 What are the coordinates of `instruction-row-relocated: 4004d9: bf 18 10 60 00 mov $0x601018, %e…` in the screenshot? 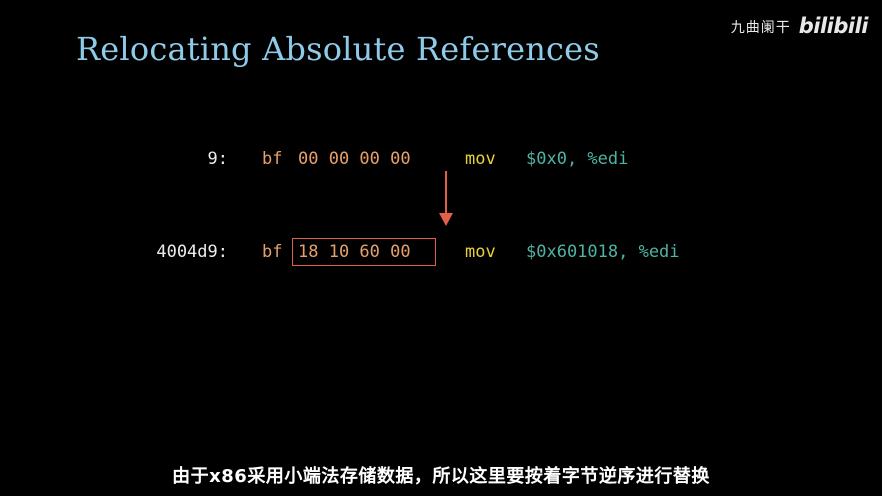 It's located at (441, 252).